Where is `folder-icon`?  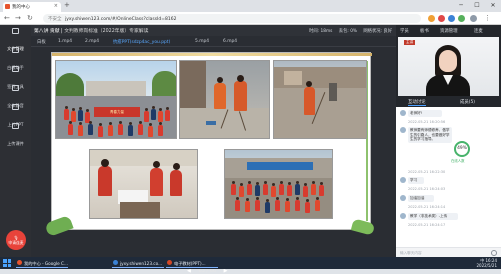 folder-icon is located at coordinates (15, 31).